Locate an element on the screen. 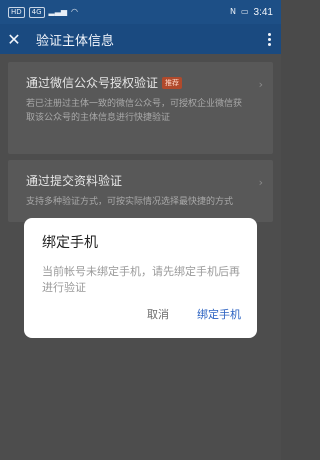  dialog-title: 绑定手机 is located at coordinates (70, 243).